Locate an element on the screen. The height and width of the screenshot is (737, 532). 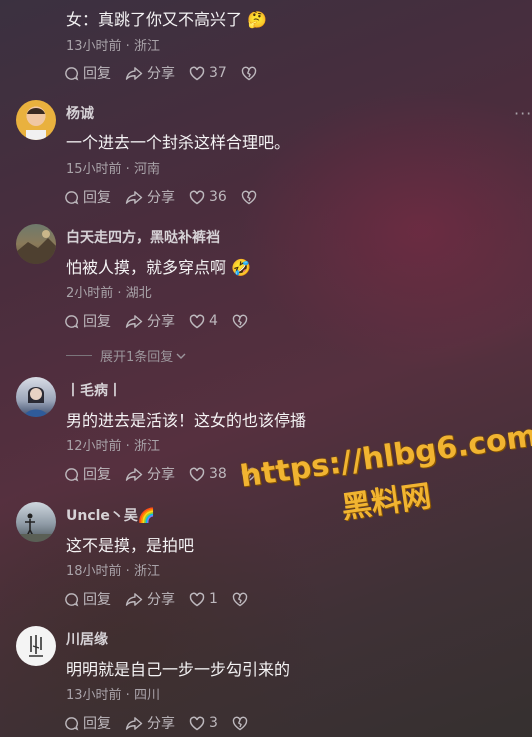
avatar-face-icon is located at coordinates (36, 124).